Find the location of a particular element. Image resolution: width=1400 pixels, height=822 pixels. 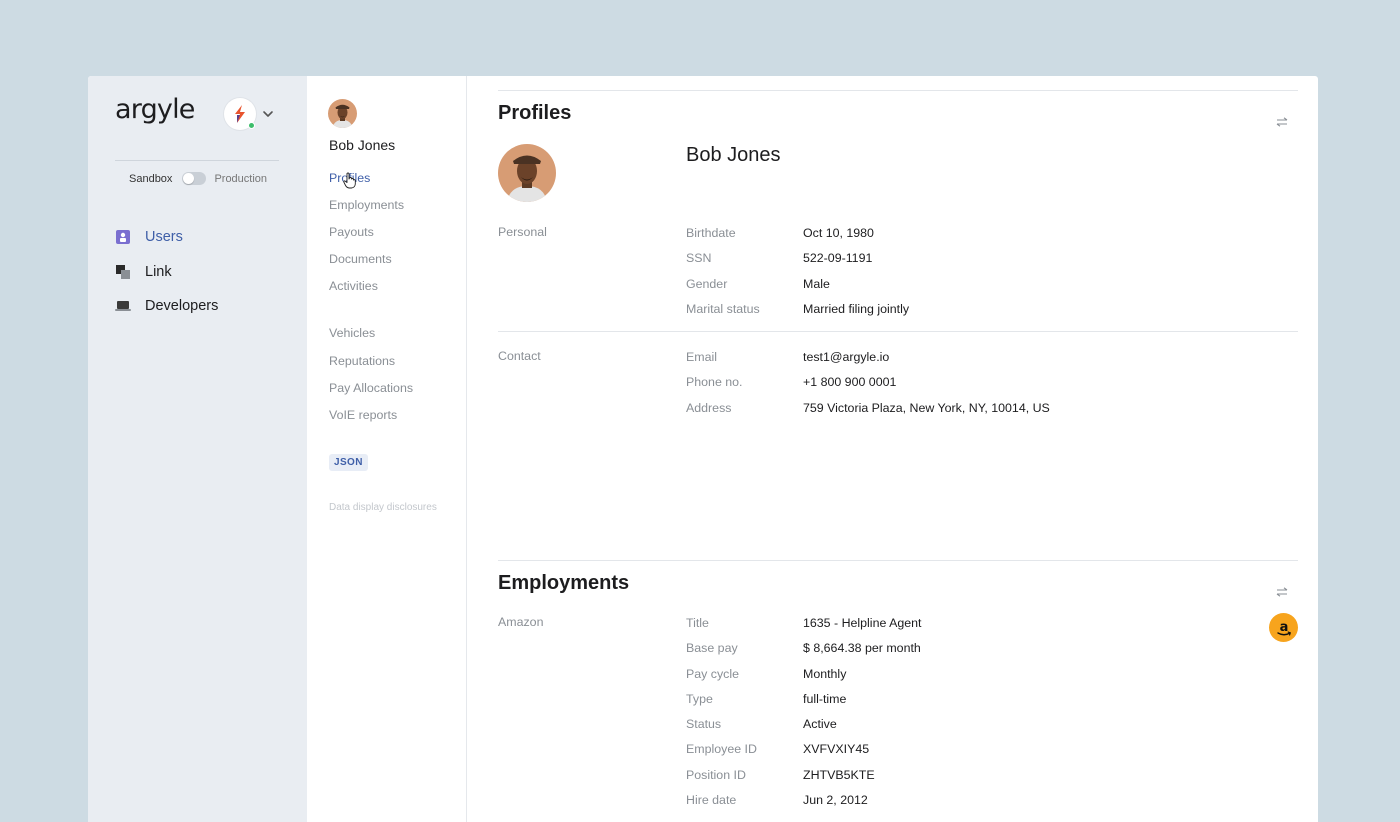

nav-item-developers: Developers is located at coordinates (166, 306).